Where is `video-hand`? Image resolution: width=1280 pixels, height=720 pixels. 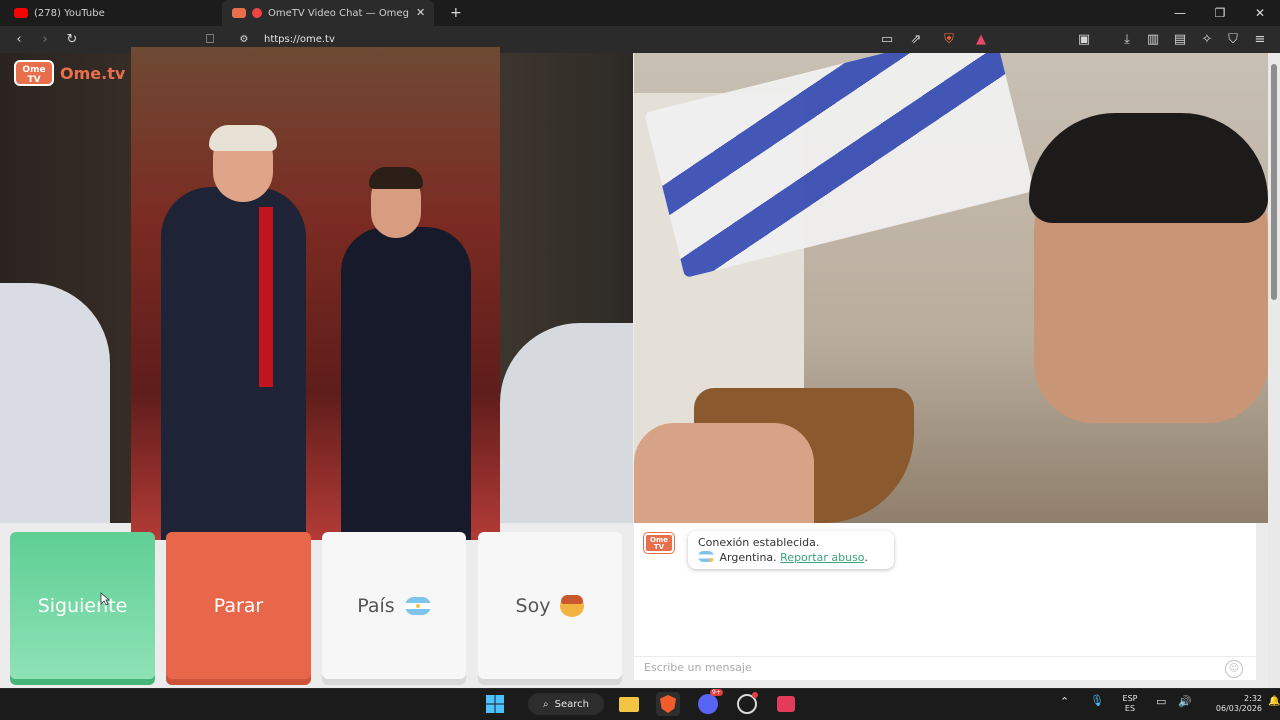 video-hand is located at coordinates (724, 473).